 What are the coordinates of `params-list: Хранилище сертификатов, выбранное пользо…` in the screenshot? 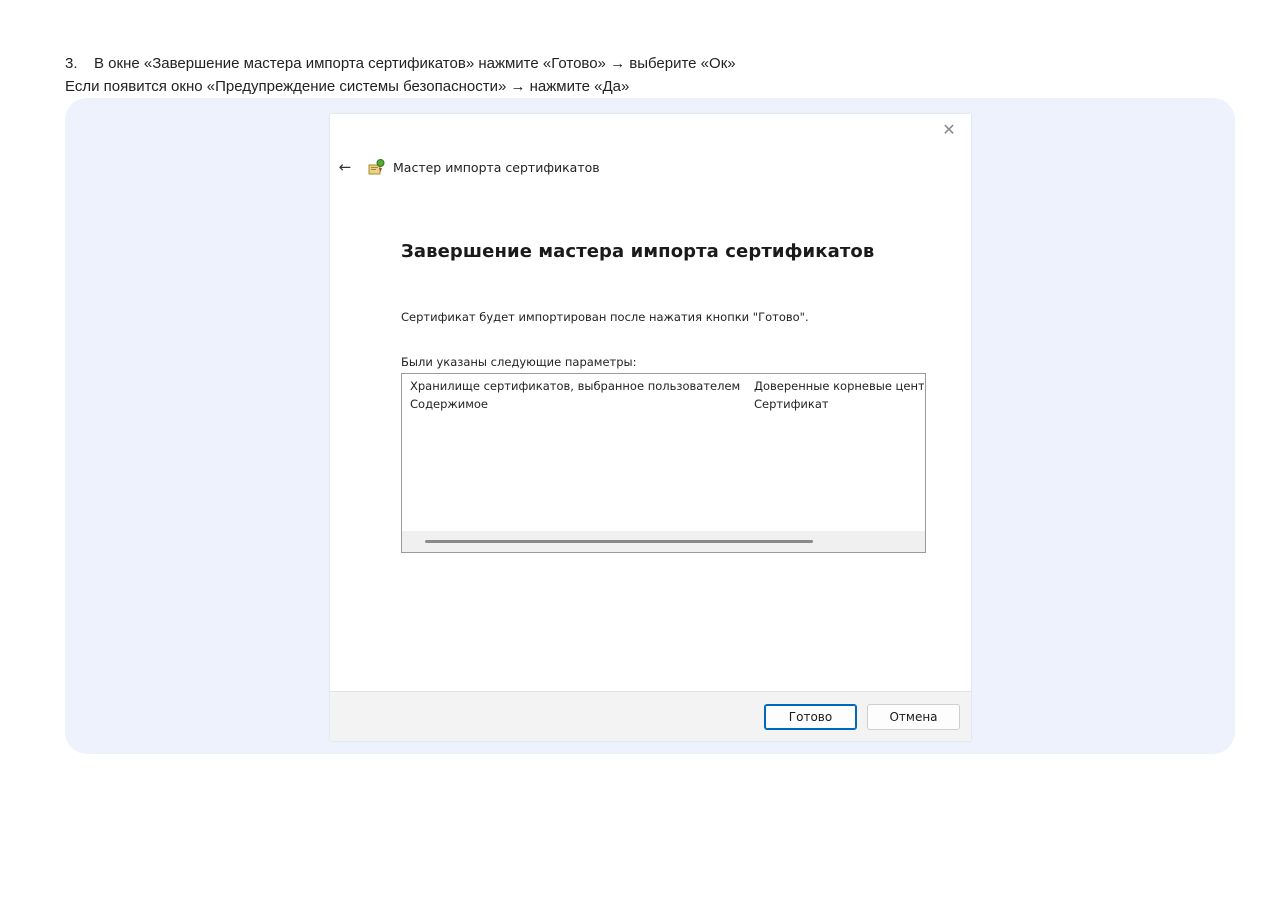 It's located at (663, 463).